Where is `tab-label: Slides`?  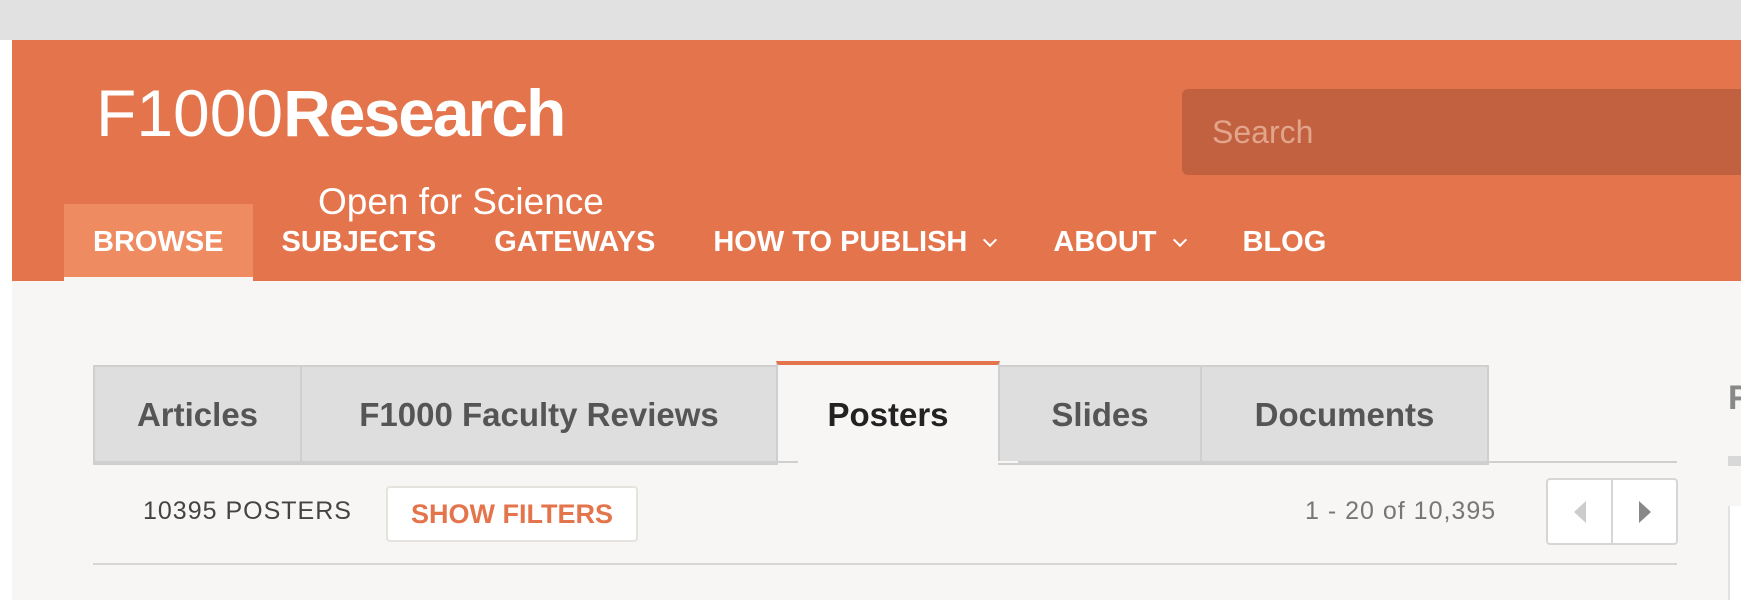 tab-label: Slides is located at coordinates (1100, 414).